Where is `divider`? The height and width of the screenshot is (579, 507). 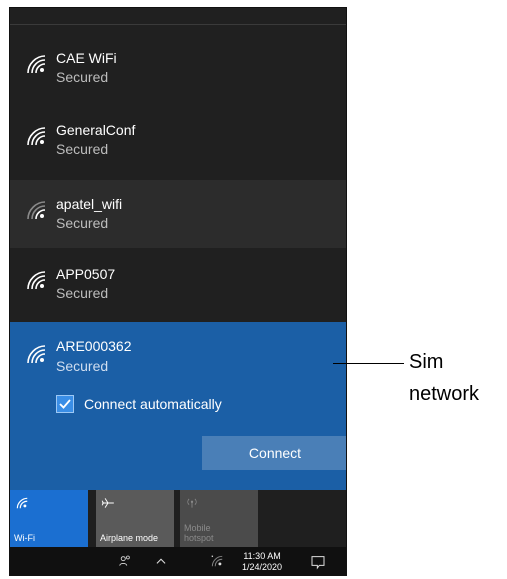
divider is located at coordinates (178, 24).